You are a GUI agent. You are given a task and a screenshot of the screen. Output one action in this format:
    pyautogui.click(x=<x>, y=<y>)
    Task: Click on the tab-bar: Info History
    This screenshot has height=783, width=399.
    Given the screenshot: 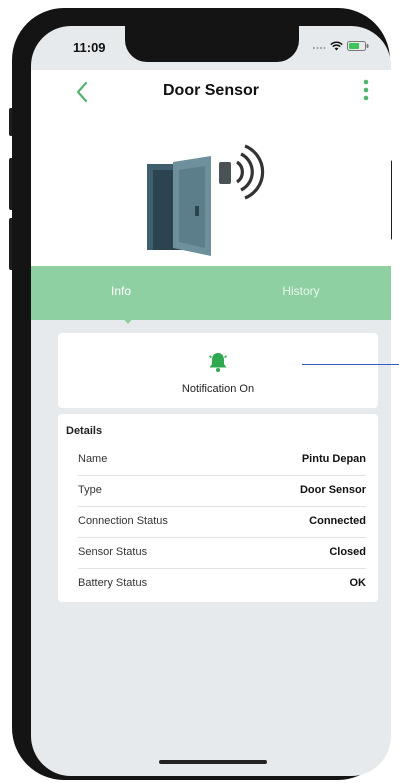 What is the action you would take?
    pyautogui.click(x=211, y=295)
    